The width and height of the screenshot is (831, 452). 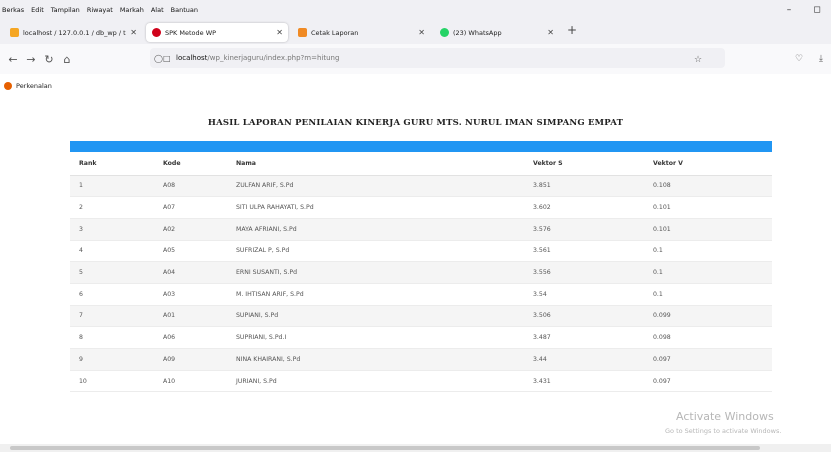 I want to click on menu-alat: Alat, so click(x=157, y=10).